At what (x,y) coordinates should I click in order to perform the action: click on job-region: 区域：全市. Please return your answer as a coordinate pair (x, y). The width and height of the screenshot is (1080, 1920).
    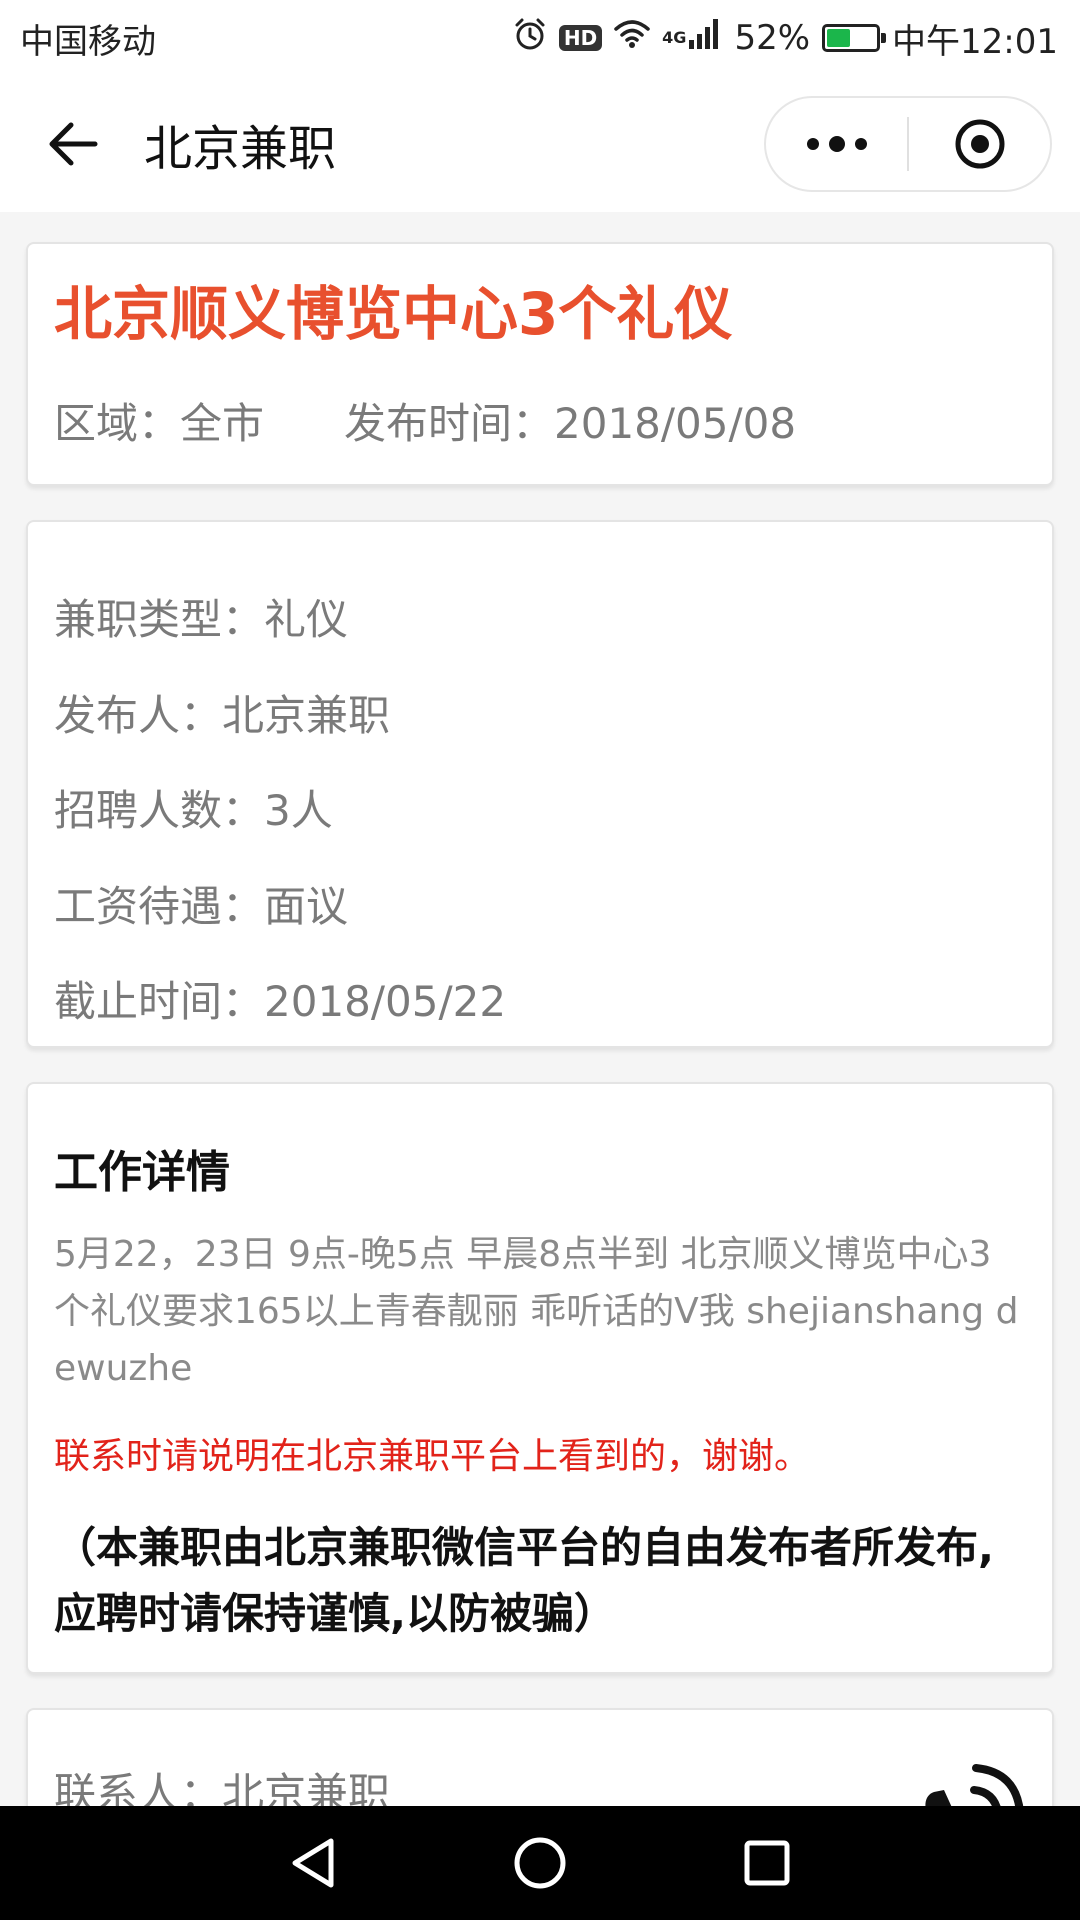
    Looking at the image, I should click on (159, 423).